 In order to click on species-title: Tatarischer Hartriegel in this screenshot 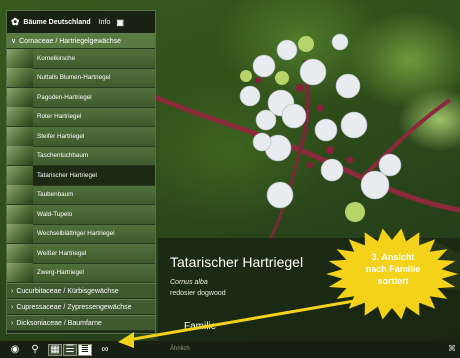, I will do `click(237, 262)`.